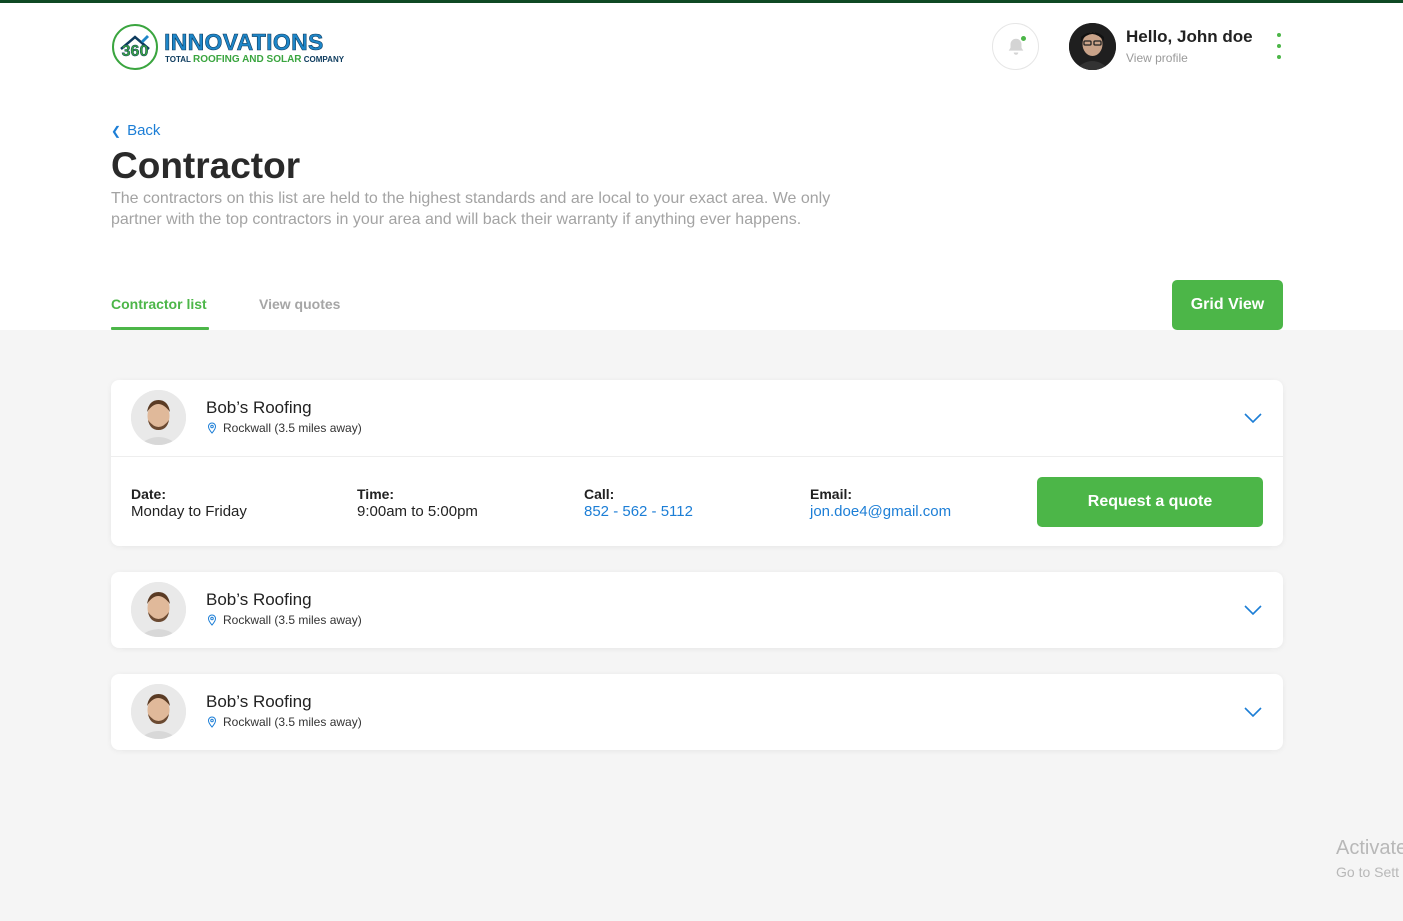 This screenshot has width=1403, height=921. I want to click on back-link: ❮ Back, so click(135, 130).